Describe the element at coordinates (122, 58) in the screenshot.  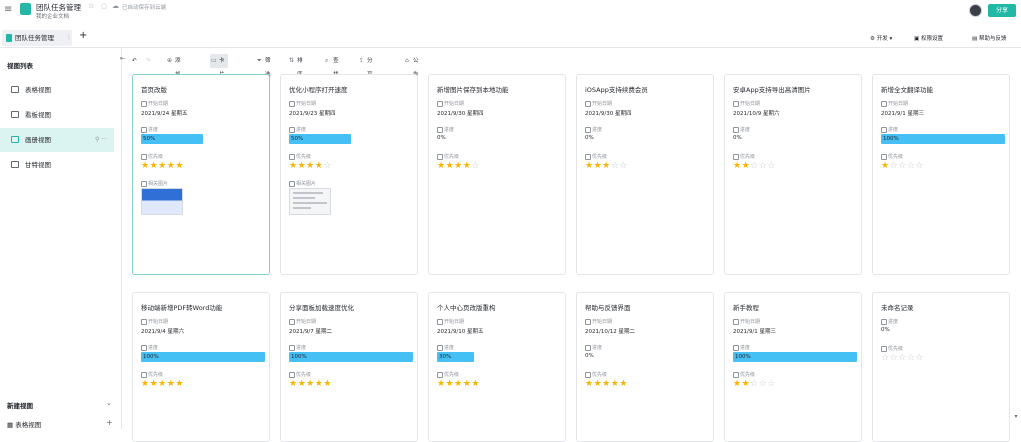
I see `collapse-sidebar-icon: ⇤` at that location.